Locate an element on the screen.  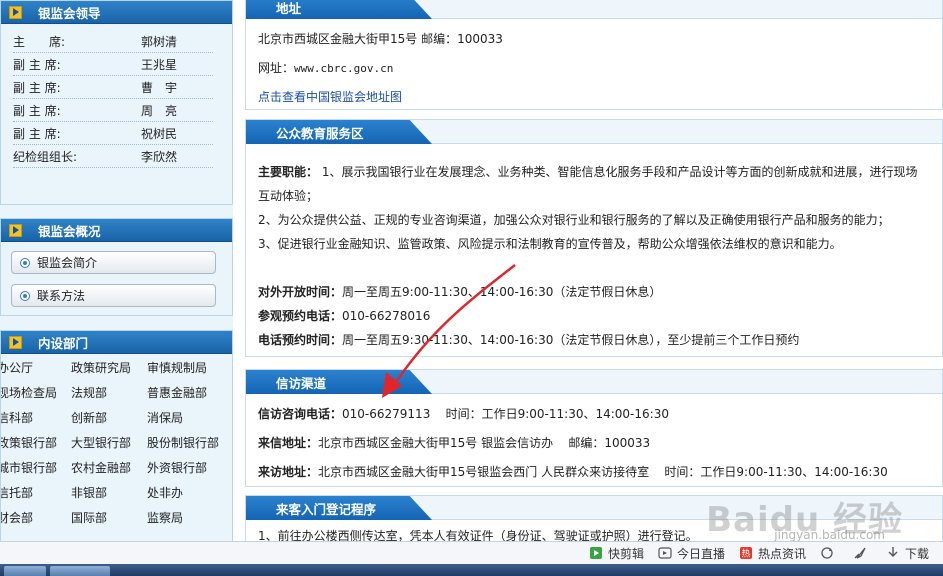
leader-row: 纪检组组长: 李欣然 is located at coordinates (113, 156).